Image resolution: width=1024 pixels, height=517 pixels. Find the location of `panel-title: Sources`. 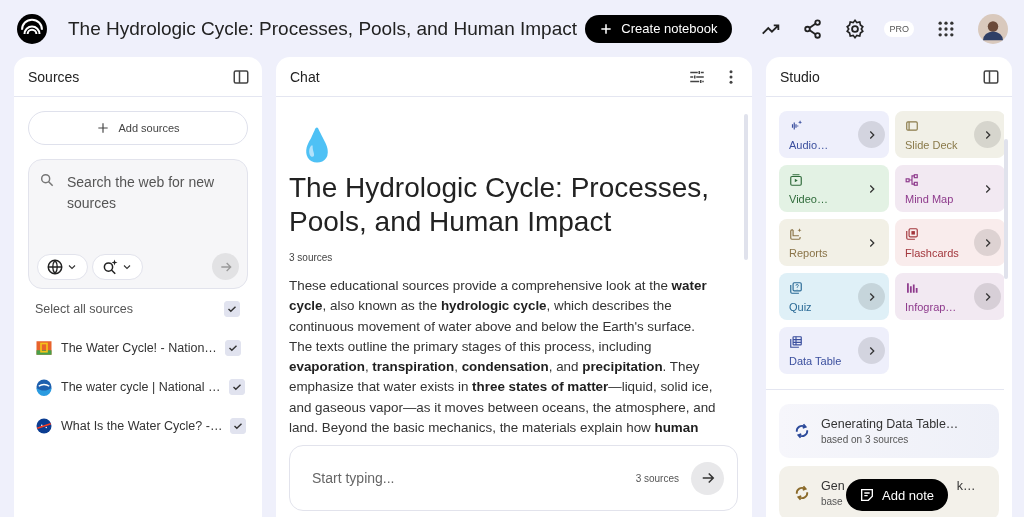

panel-title: Sources is located at coordinates (54, 76).